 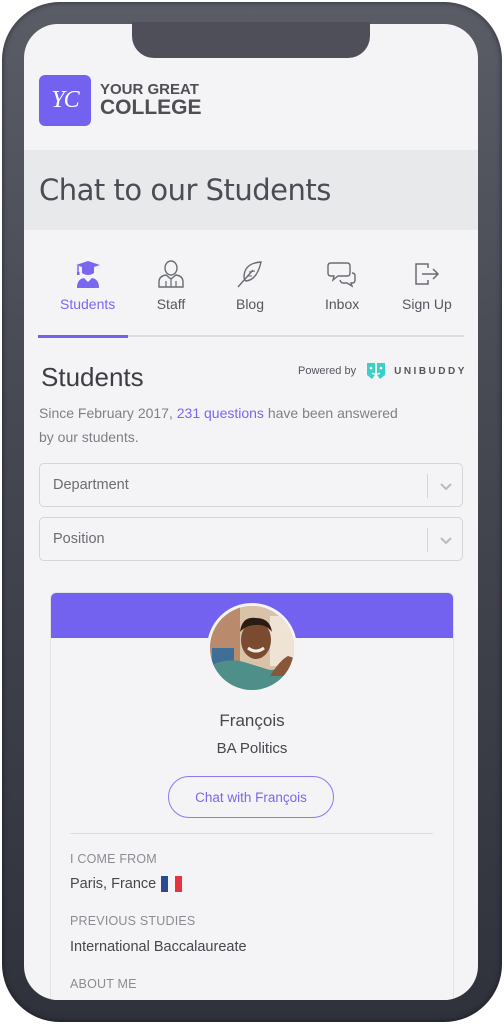 I want to click on tab-bar: Students Staff Blog Inbox Sign Up, so click(x=251, y=299).